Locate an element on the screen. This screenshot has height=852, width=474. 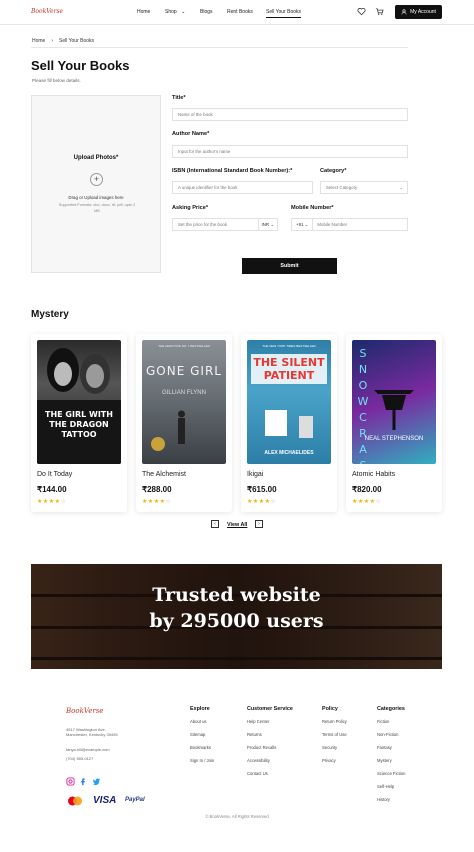
footer-link: Terms of Use is located at coordinates (334, 734).